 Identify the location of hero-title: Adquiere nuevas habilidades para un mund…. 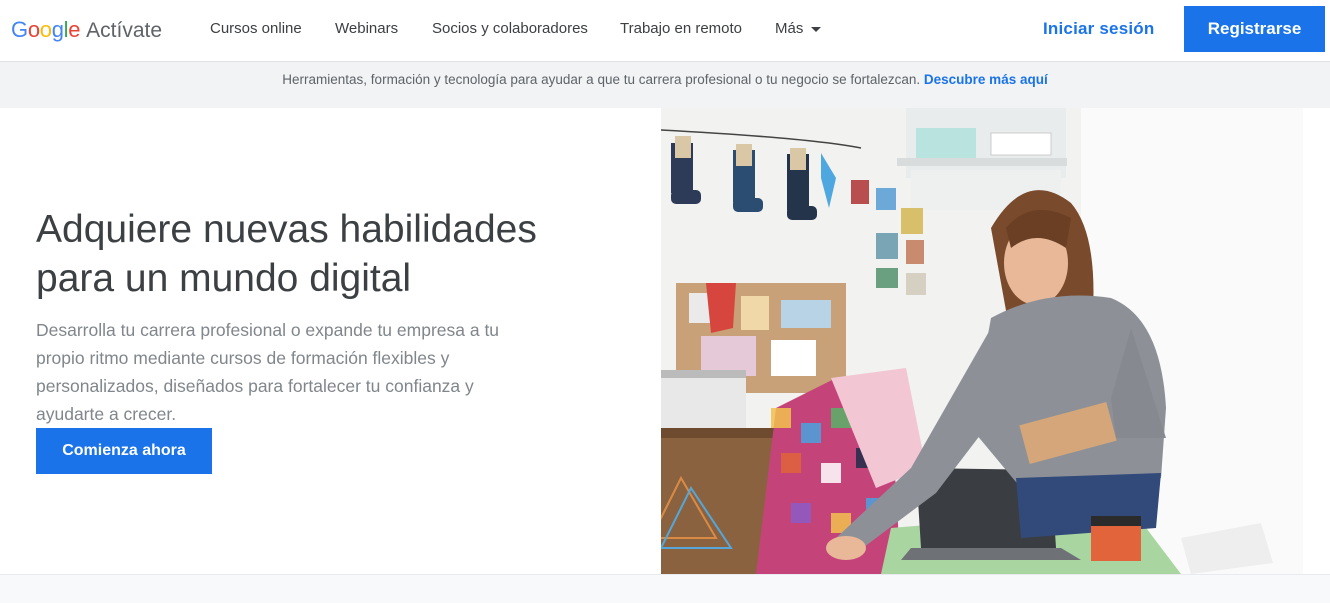
(336, 254).